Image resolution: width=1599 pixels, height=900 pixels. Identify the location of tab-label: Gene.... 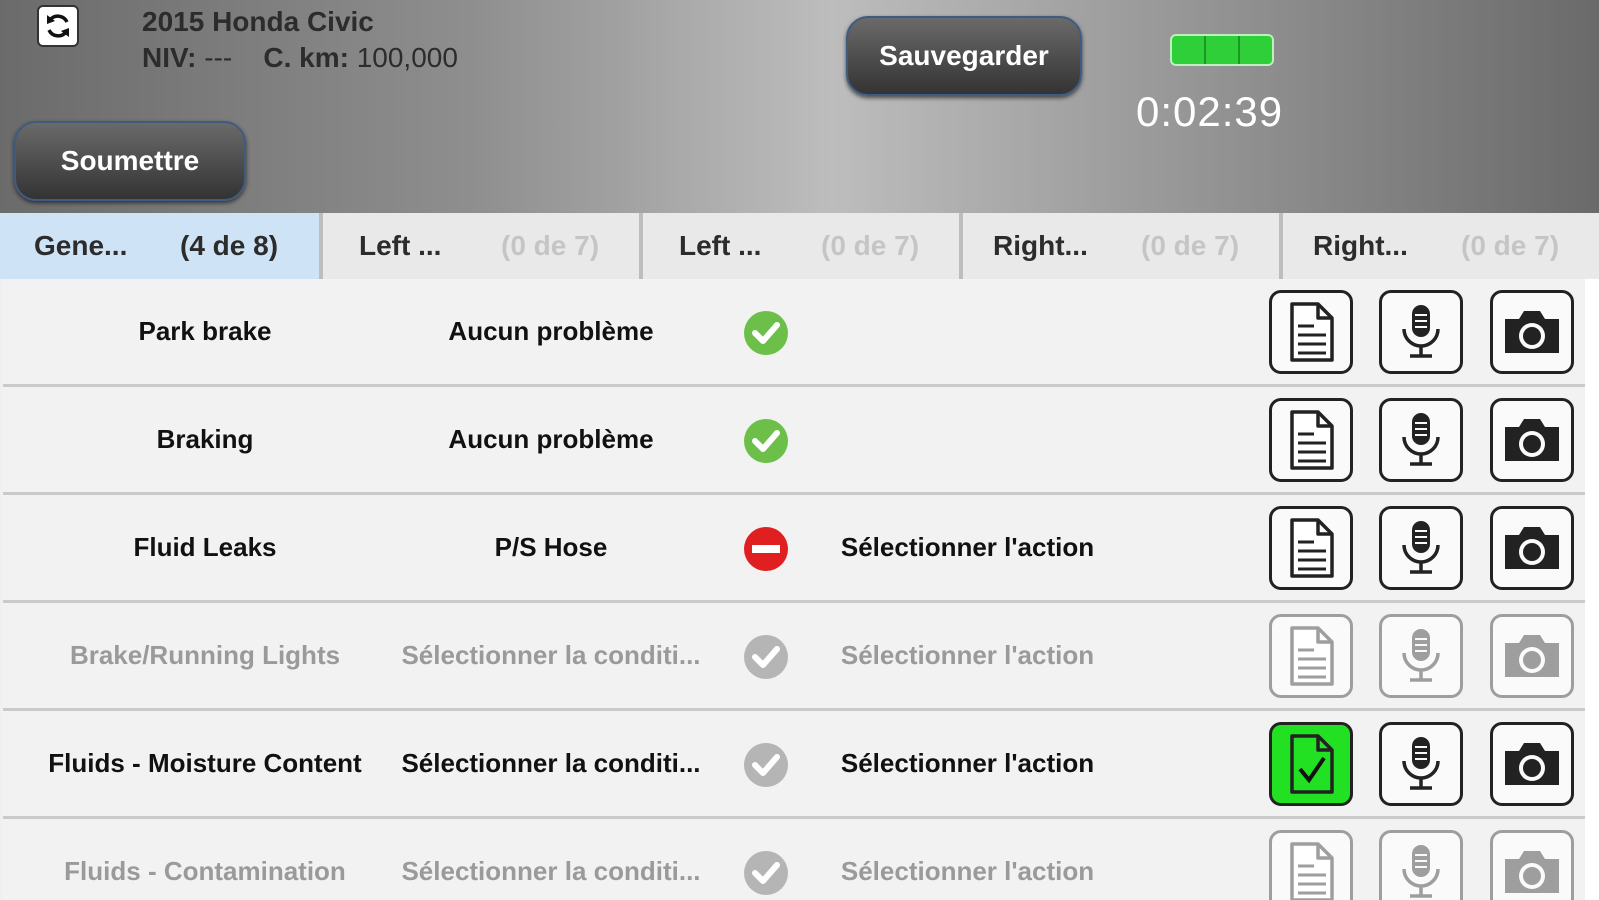
(81, 245).